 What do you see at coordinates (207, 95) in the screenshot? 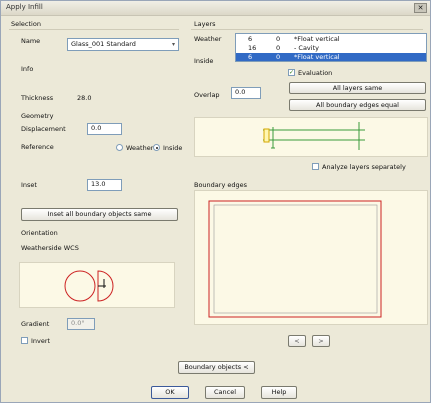
I see `overlap-label: Overlap` at bounding box center [207, 95].